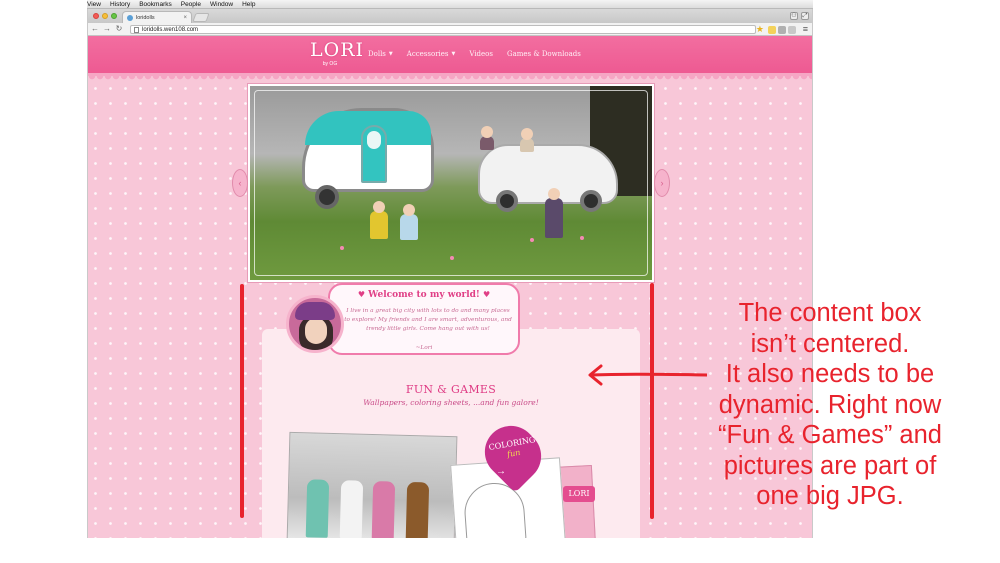  Describe the element at coordinates (451, 389) in the screenshot. I see `fun-games-title: FUN & GAMES` at that location.